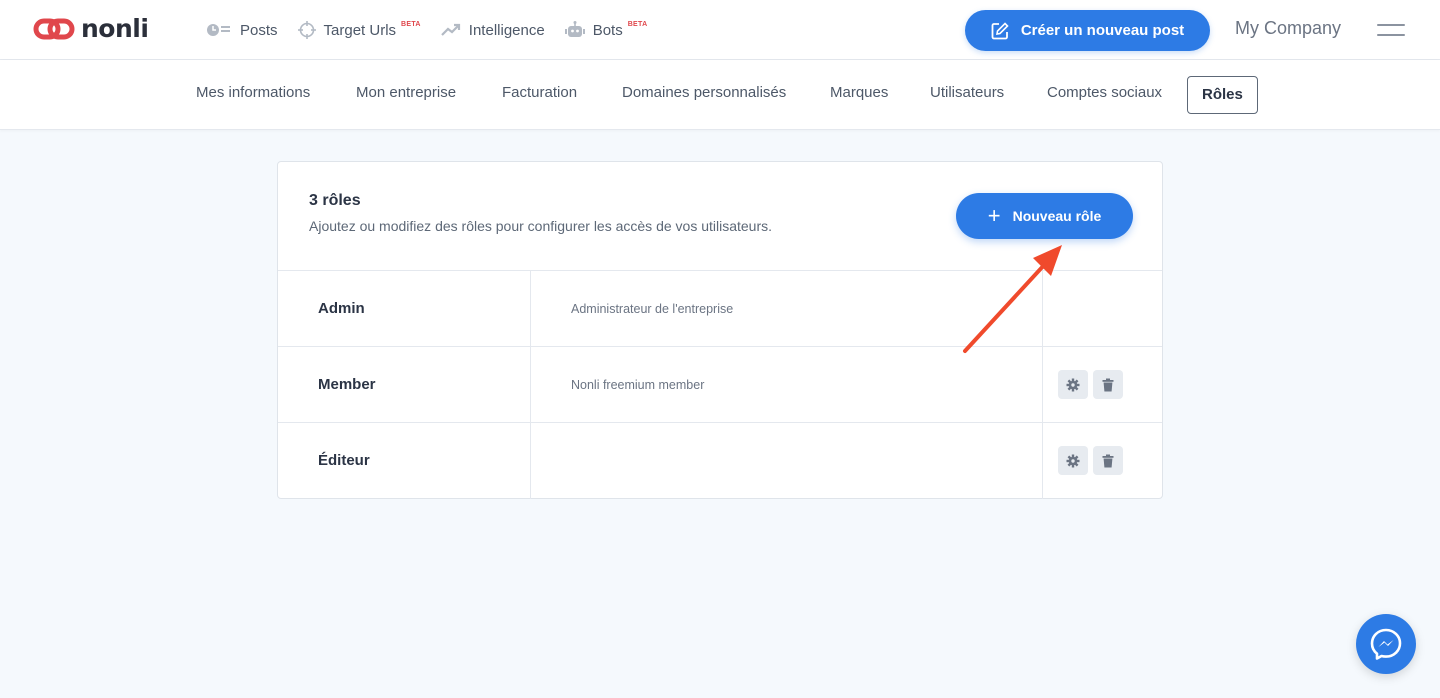  I want to click on new-role-label: Nouveau rôle, so click(1057, 216).